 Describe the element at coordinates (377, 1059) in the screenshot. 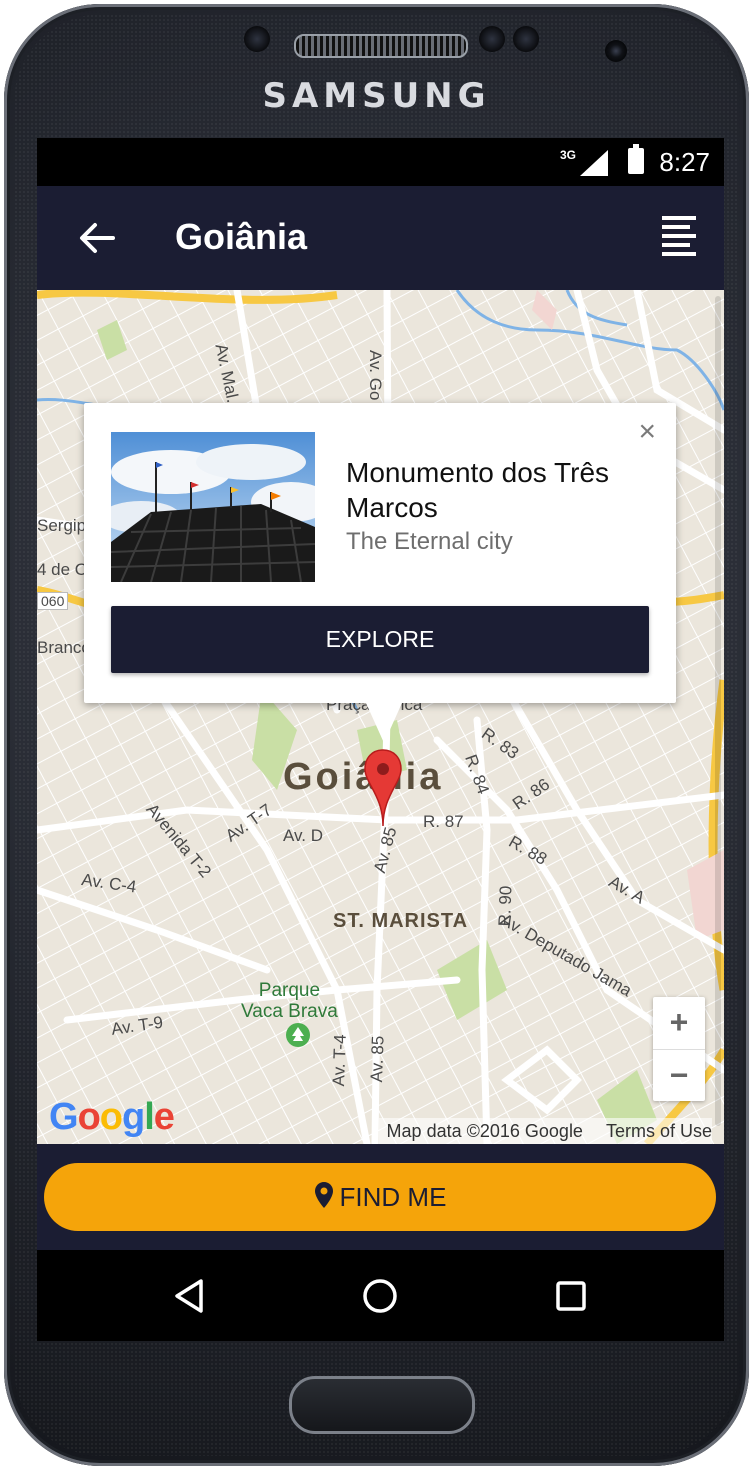

I see `street-label: Av. 85` at that location.